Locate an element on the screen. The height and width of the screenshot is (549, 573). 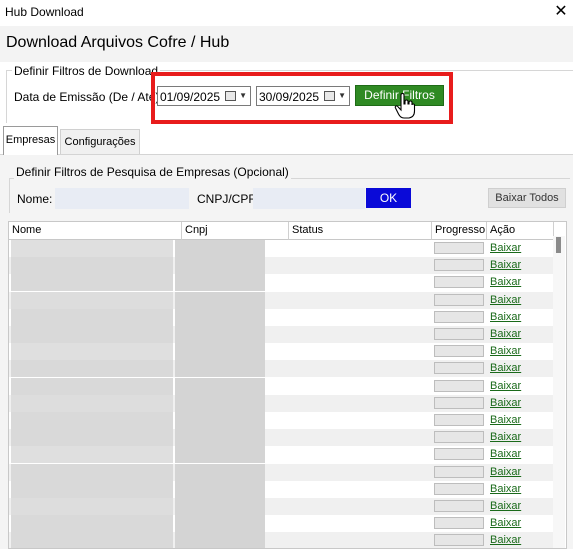
download-filters-title: Definir Filtros de Download is located at coordinates (86, 71).